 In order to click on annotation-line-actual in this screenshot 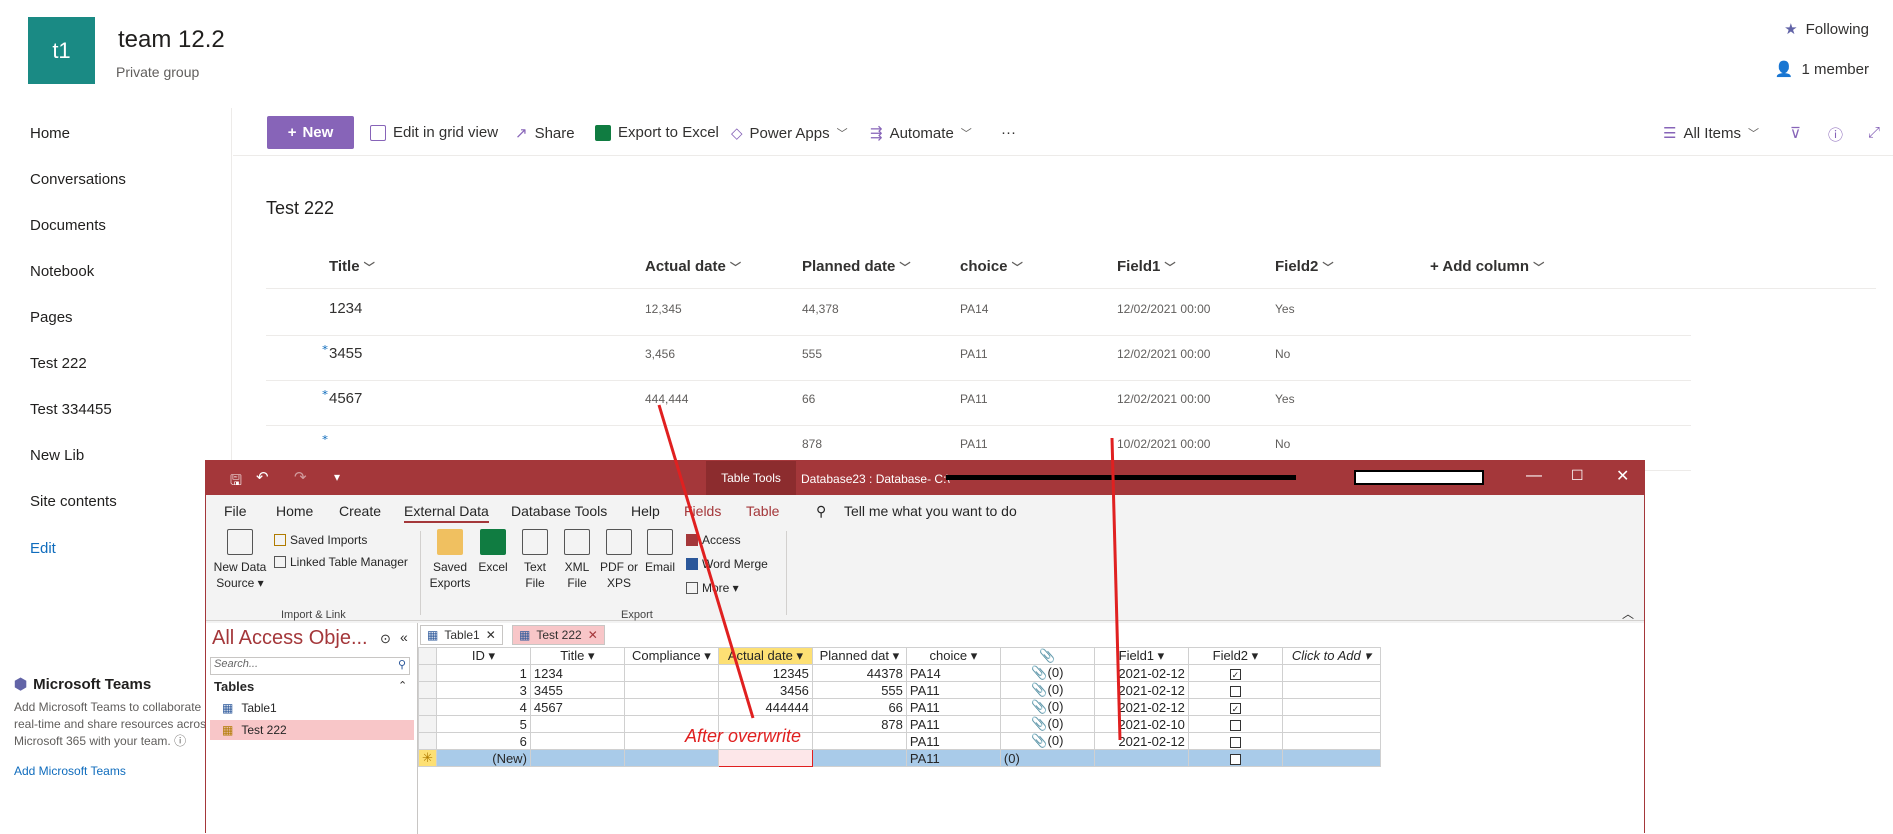, I will do `click(706, 561)`.